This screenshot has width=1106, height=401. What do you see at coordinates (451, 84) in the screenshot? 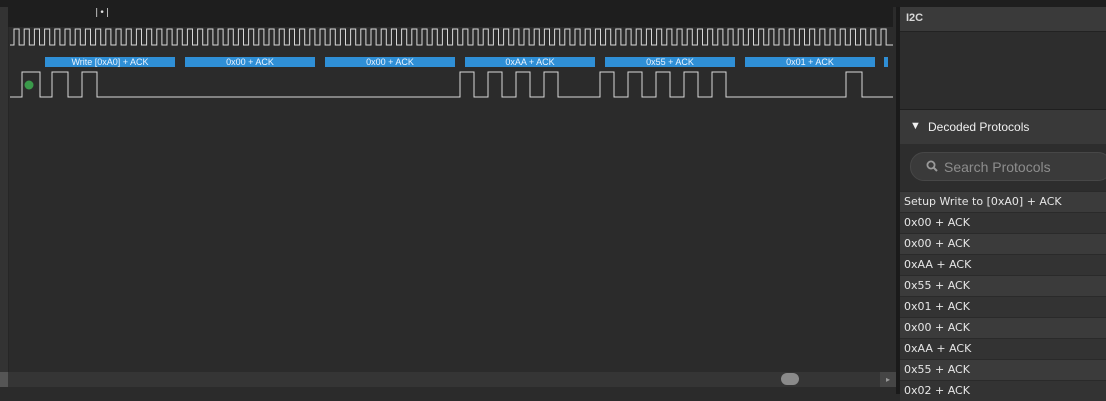
I see `sda-trace` at bounding box center [451, 84].